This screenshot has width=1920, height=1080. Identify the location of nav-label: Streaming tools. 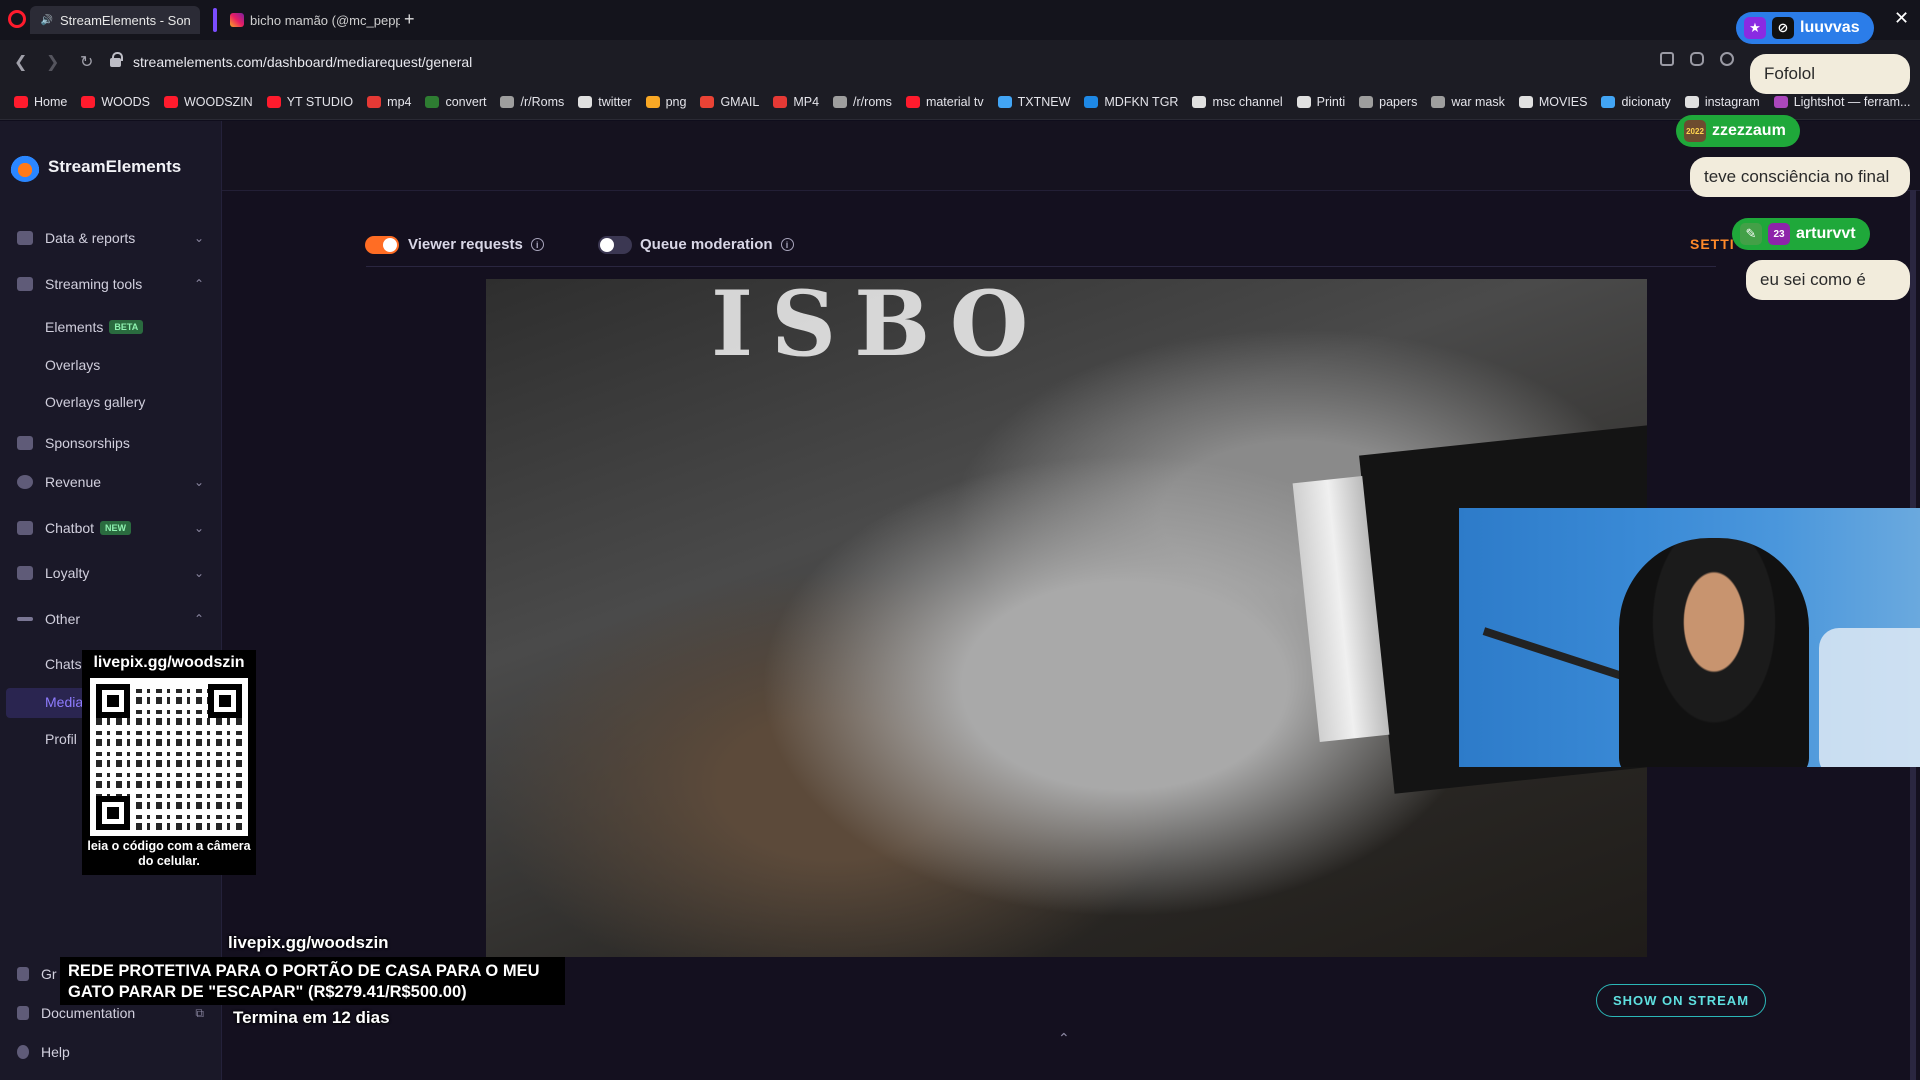
(94, 284).